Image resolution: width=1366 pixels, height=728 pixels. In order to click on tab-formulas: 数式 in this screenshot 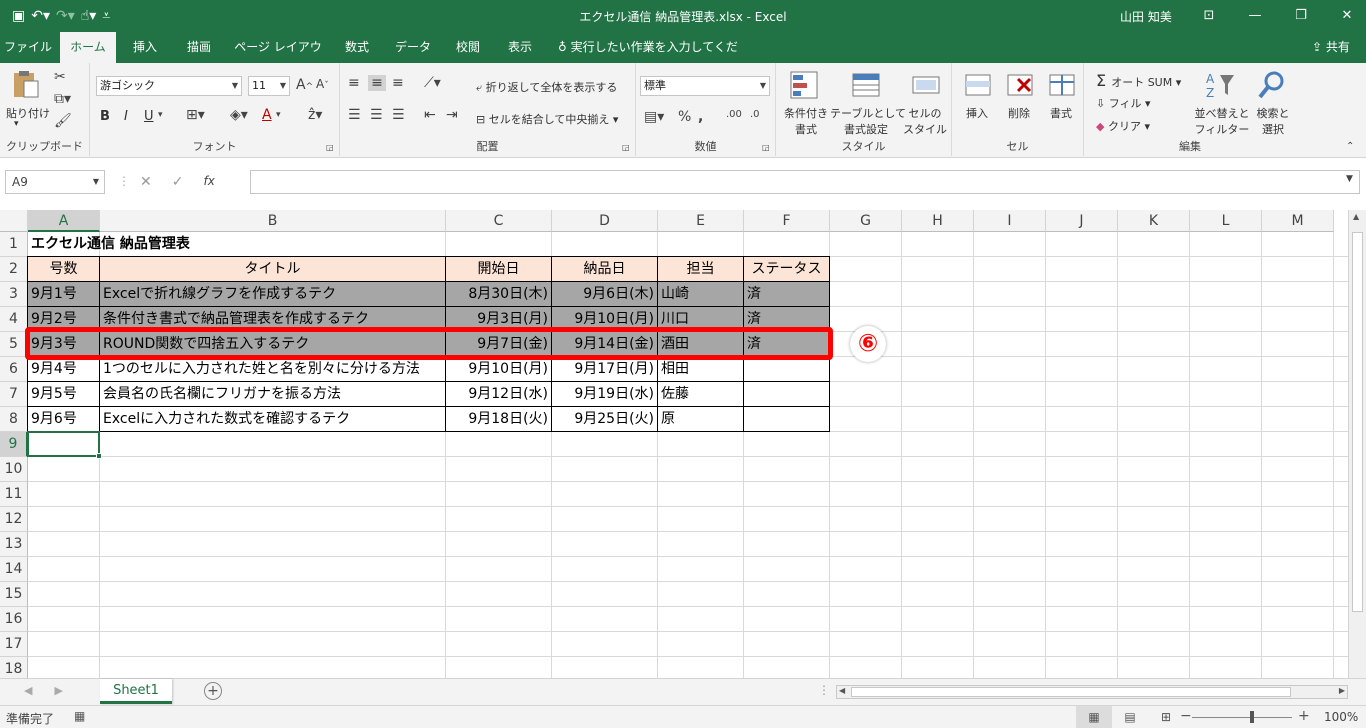, I will do `click(357, 47)`.